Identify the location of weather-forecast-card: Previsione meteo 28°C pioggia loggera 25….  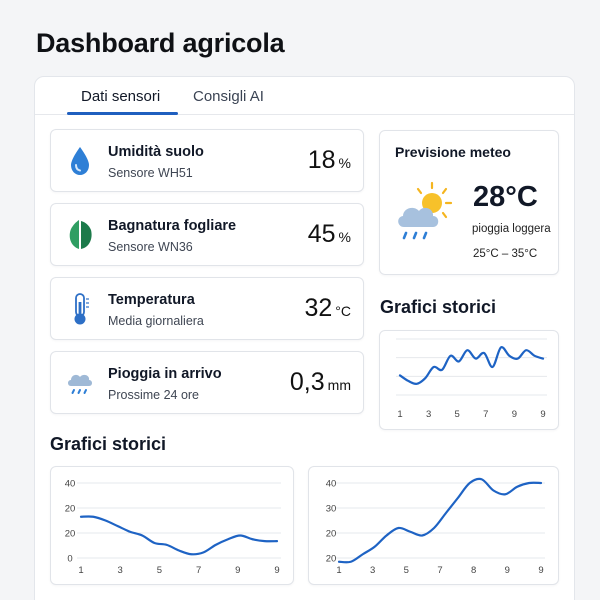
(469, 202).